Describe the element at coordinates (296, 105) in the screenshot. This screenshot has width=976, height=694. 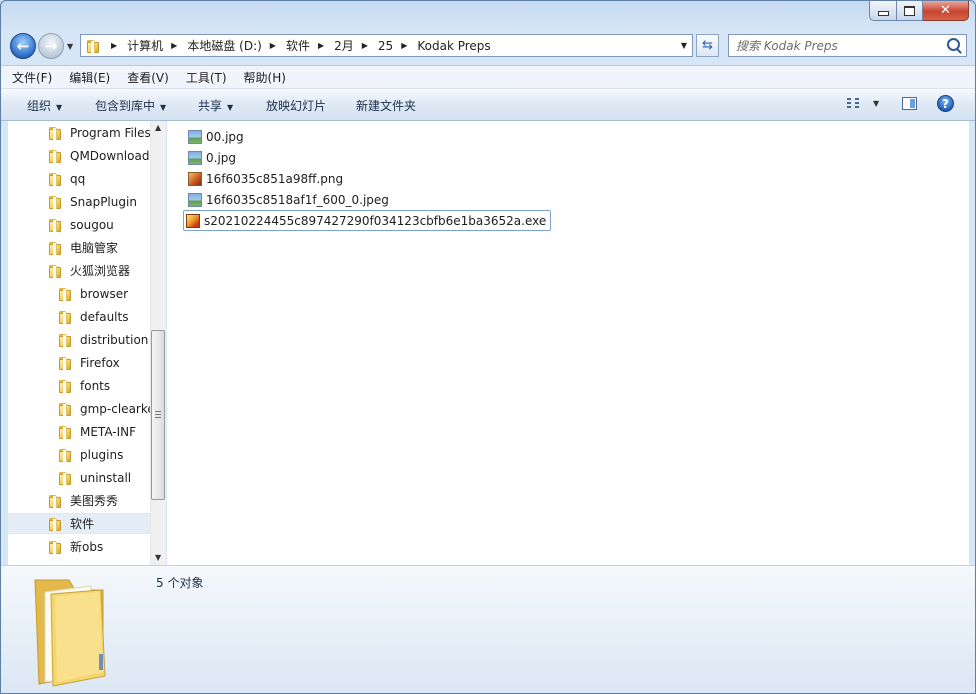
I see `slideshow-button: 放映幻灯片` at that location.